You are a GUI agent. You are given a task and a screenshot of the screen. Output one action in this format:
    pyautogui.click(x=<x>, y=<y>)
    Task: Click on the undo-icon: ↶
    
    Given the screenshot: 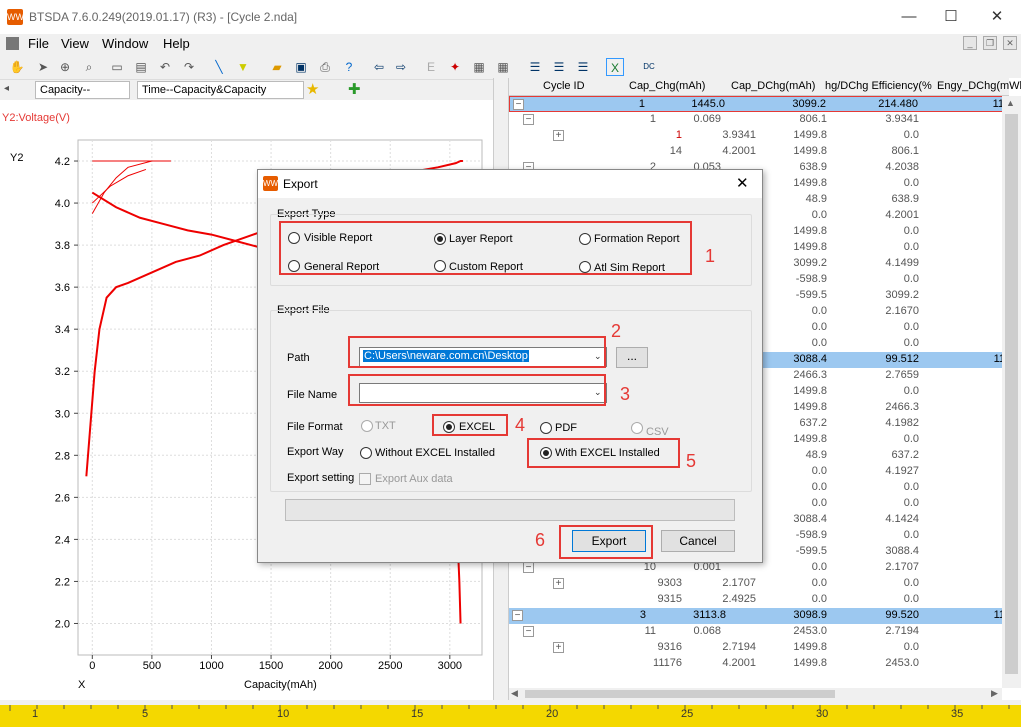 What is the action you would take?
    pyautogui.click(x=165, y=67)
    